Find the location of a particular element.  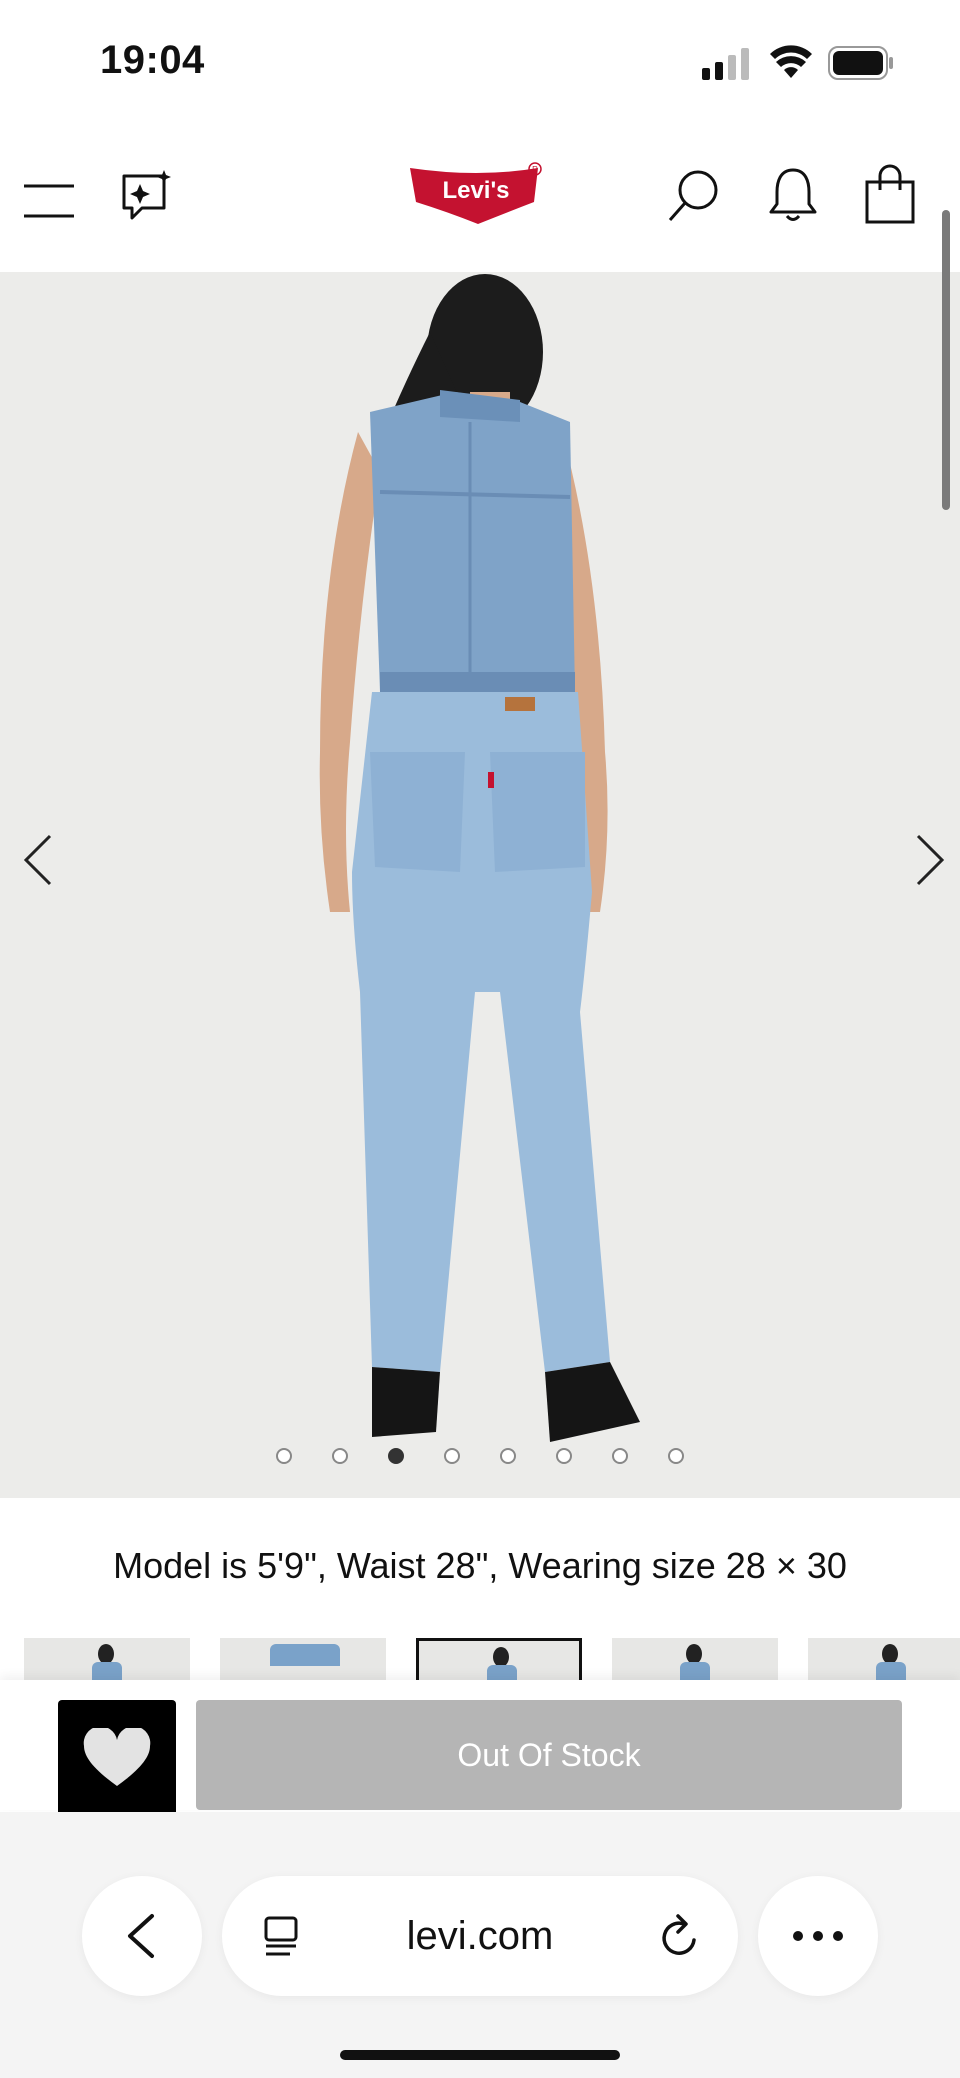

reload-icon is located at coordinates (680, 1936).